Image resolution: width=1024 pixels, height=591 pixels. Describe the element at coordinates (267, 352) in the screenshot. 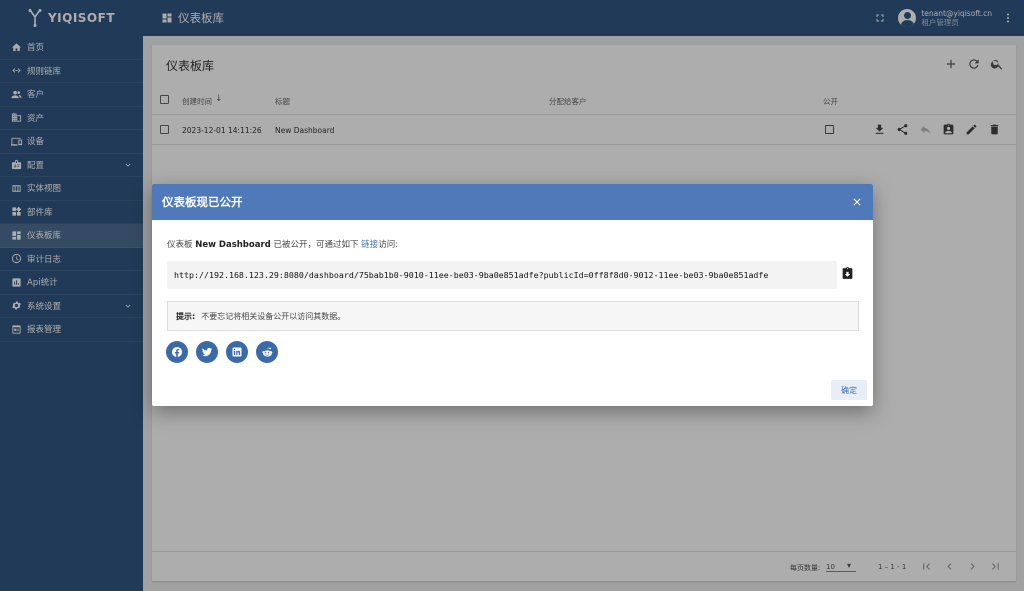

I see `reddit-icon` at that location.